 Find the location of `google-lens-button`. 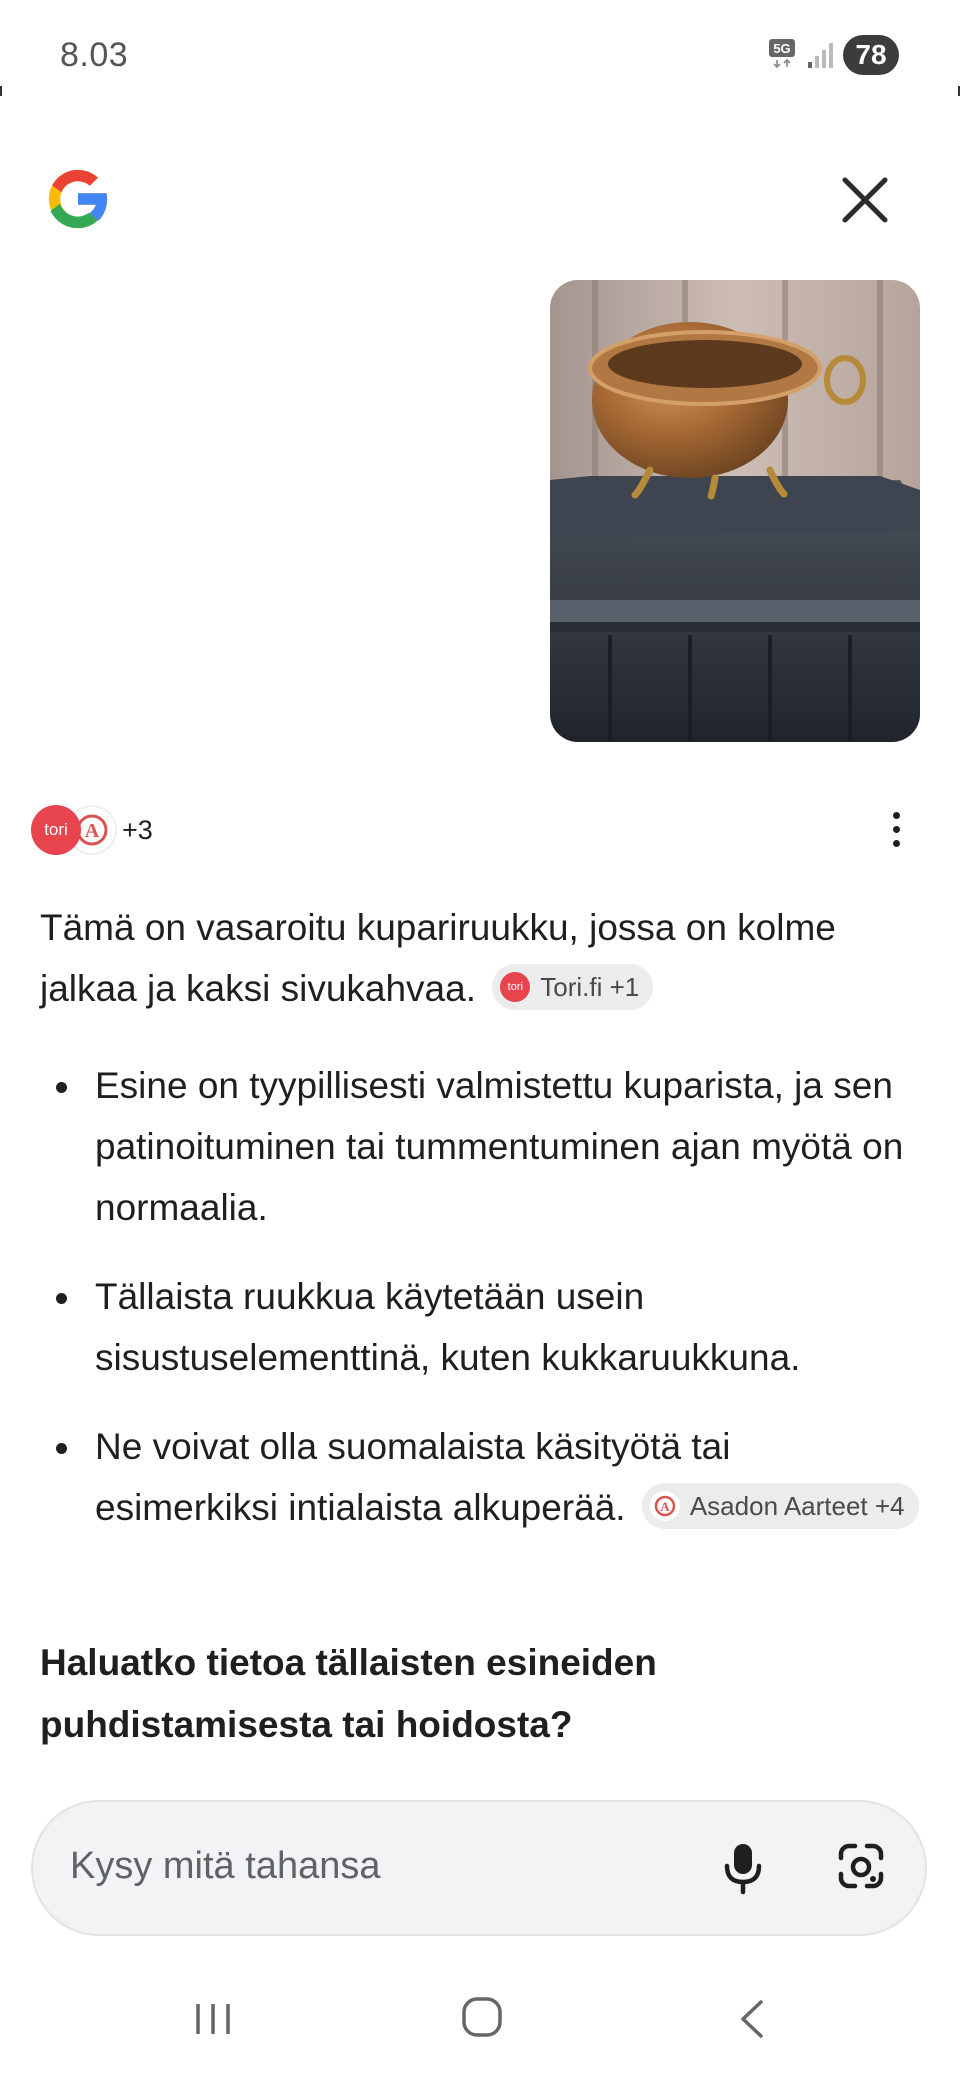

google-lens-button is located at coordinates (861, 1866).